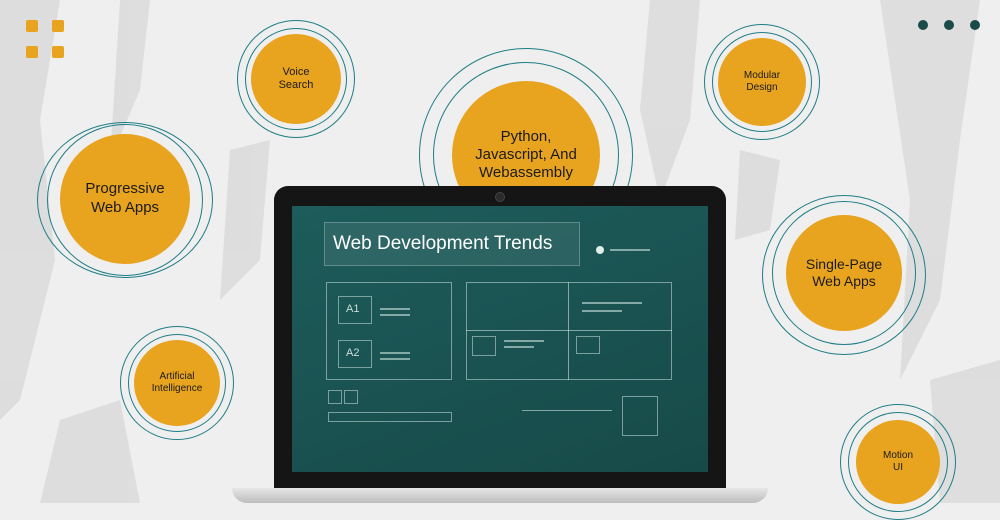 This screenshot has width=1000, height=520. What do you see at coordinates (844, 272) in the screenshot?
I see `bubble-single-page-label: Single-Page Web Apps` at bounding box center [844, 272].